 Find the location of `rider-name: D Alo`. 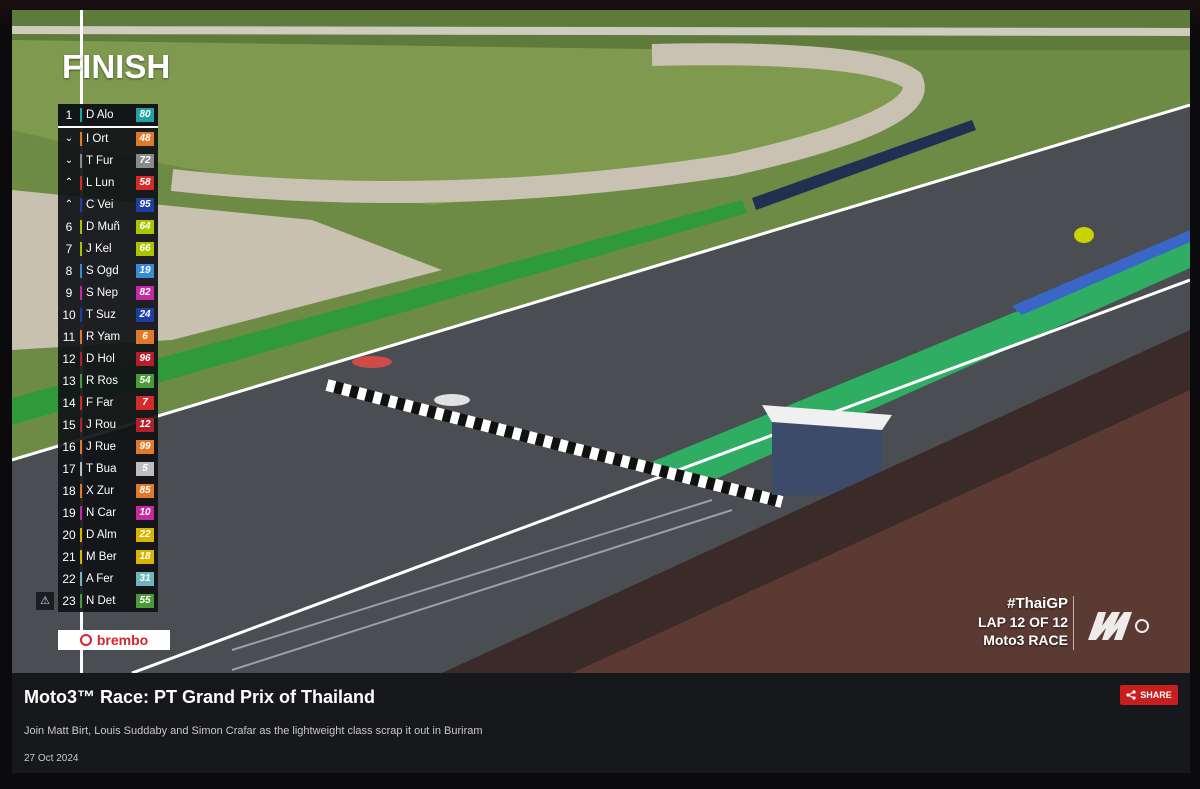

rider-name: D Alo is located at coordinates (100, 115).